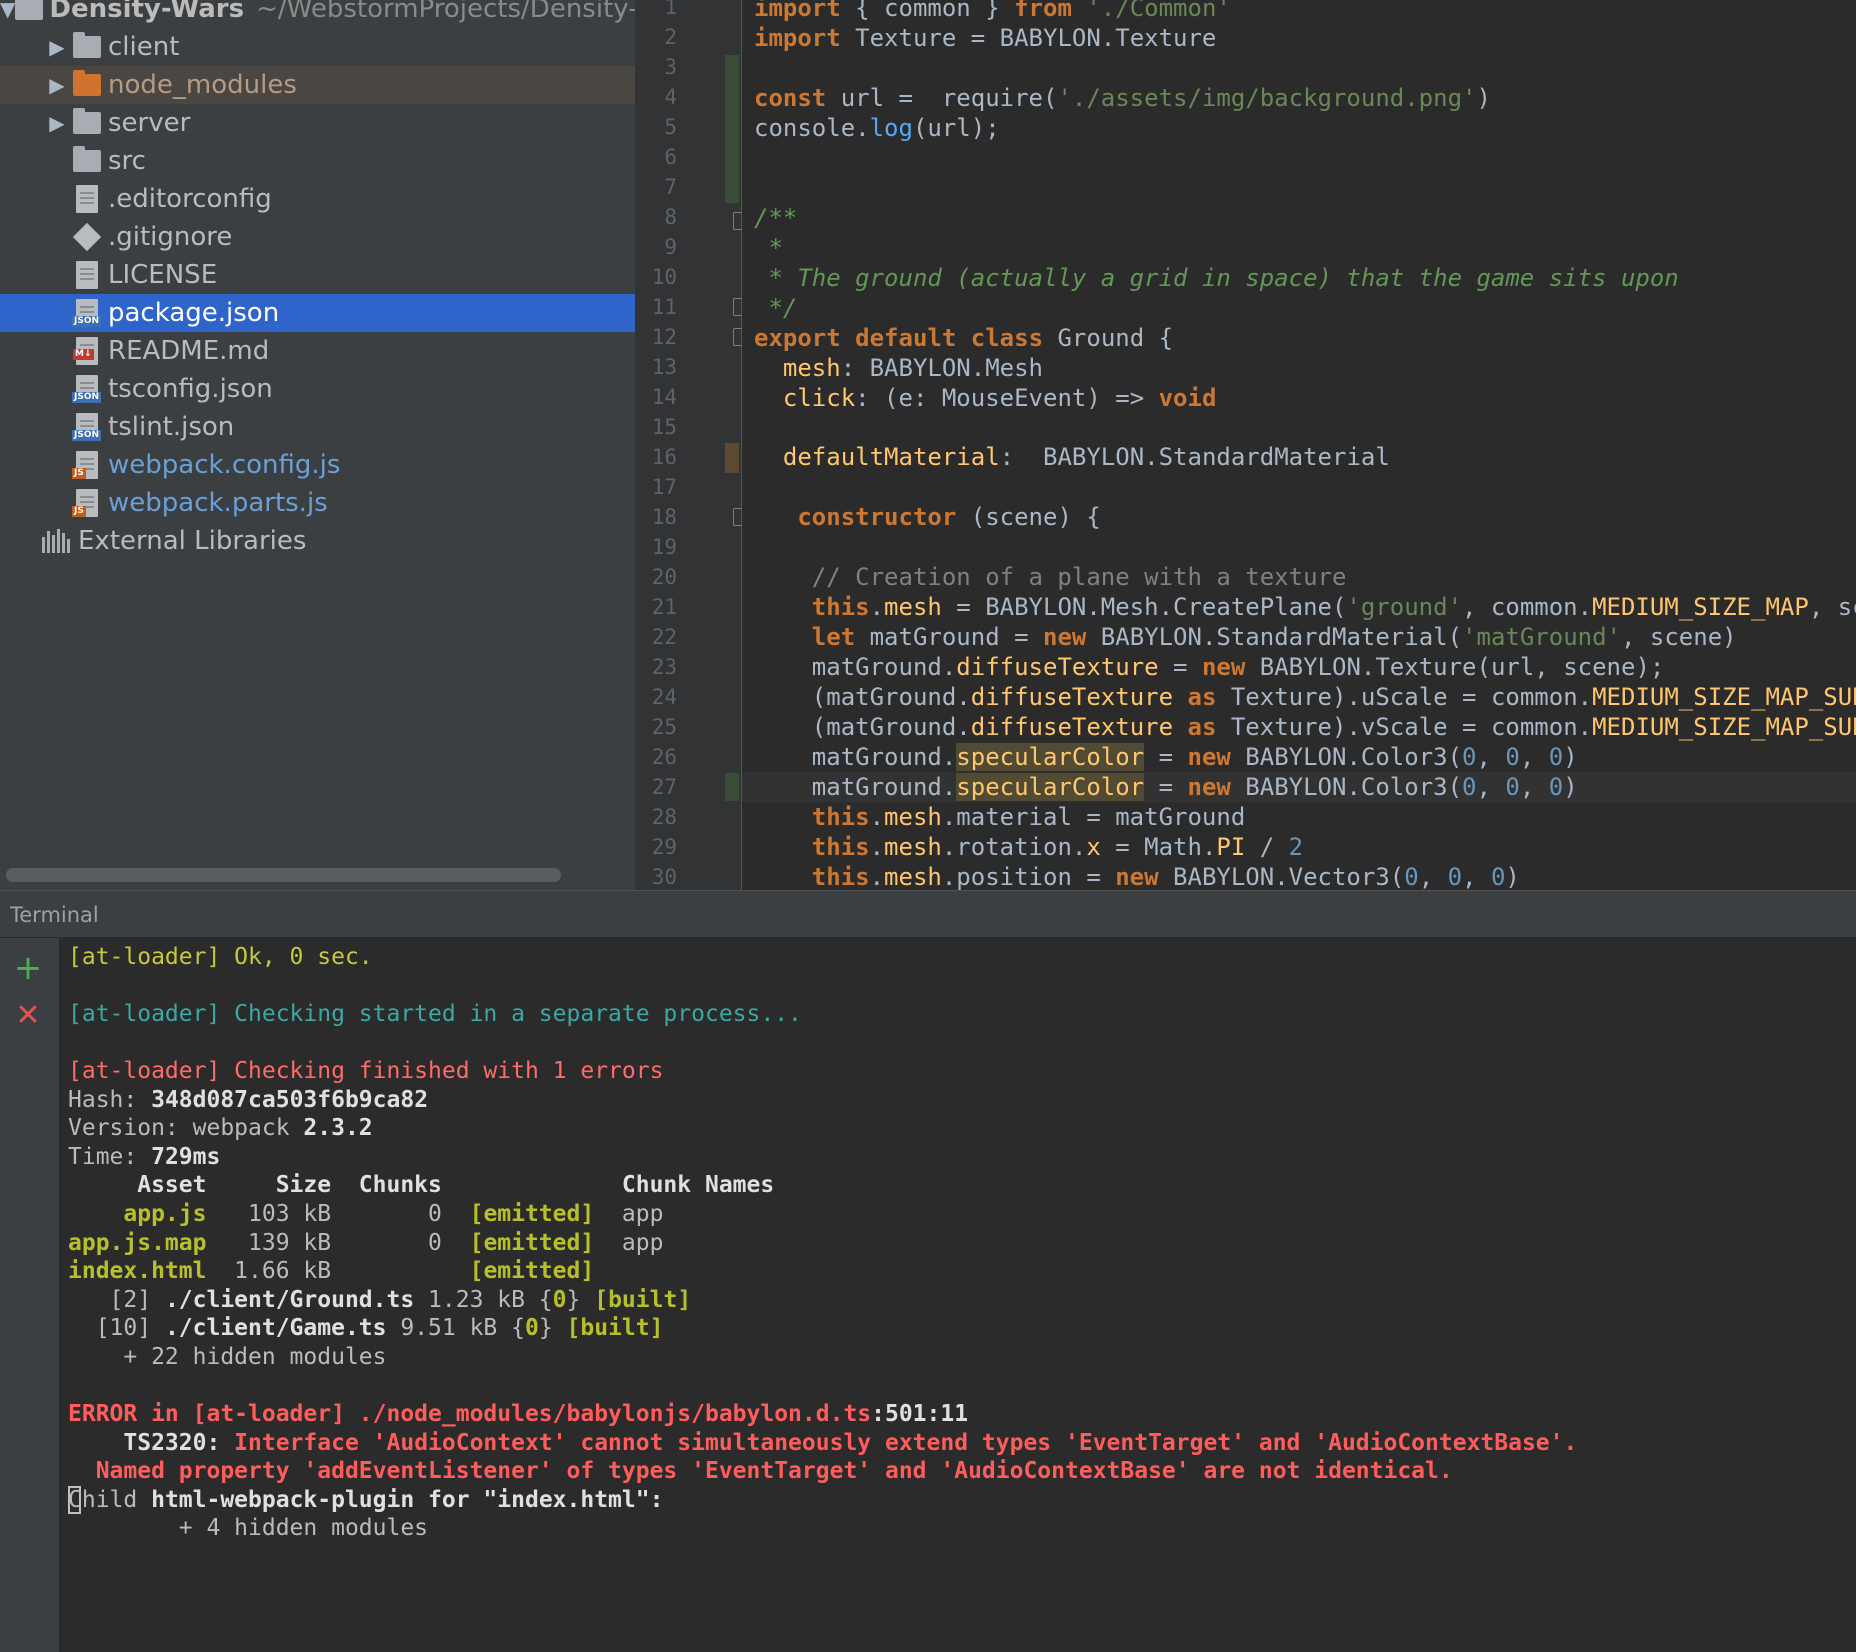 The width and height of the screenshot is (1856, 1652). What do you see at coordinates (1299, 218) in the screenshot?
I see `code-line: /**` at bounding box center [1299, 218].